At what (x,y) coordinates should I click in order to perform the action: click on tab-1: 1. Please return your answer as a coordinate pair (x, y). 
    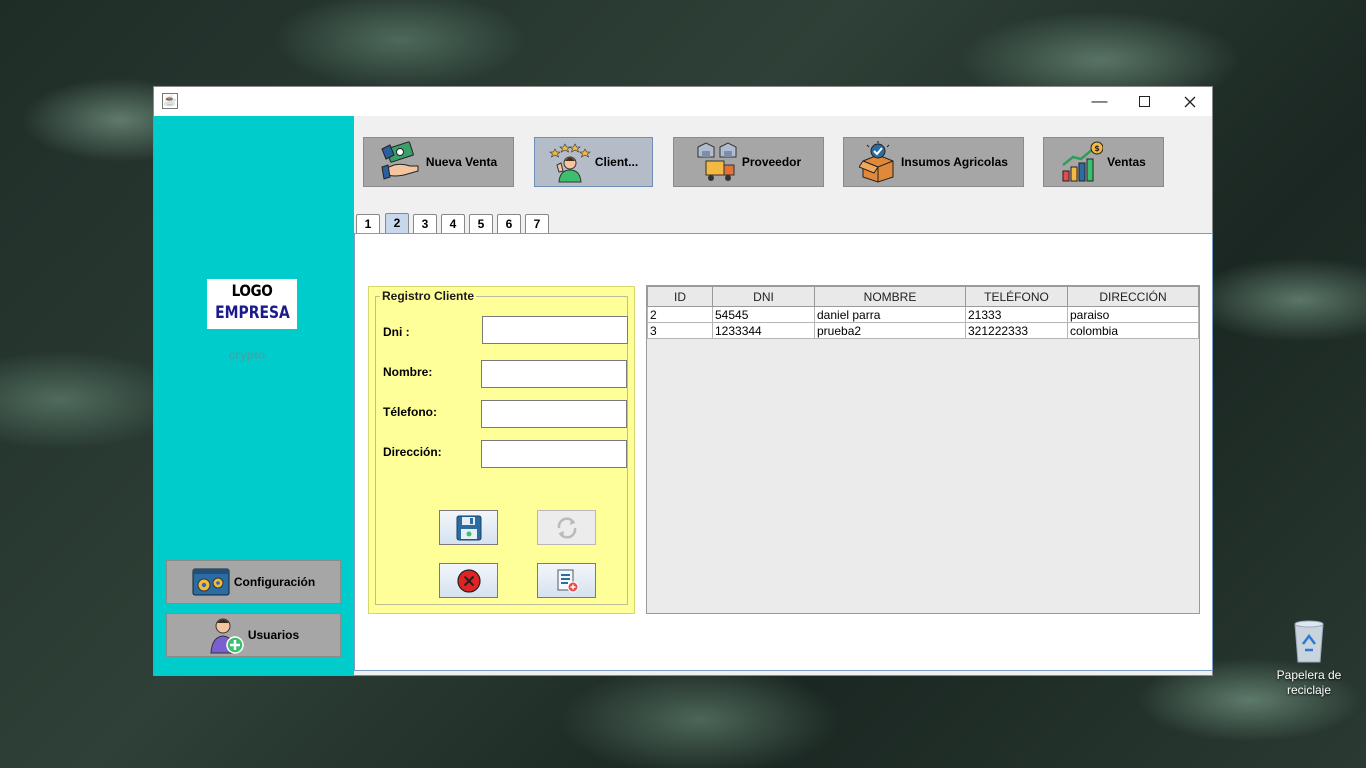
    Looking at the image, I should click on (368, 223).